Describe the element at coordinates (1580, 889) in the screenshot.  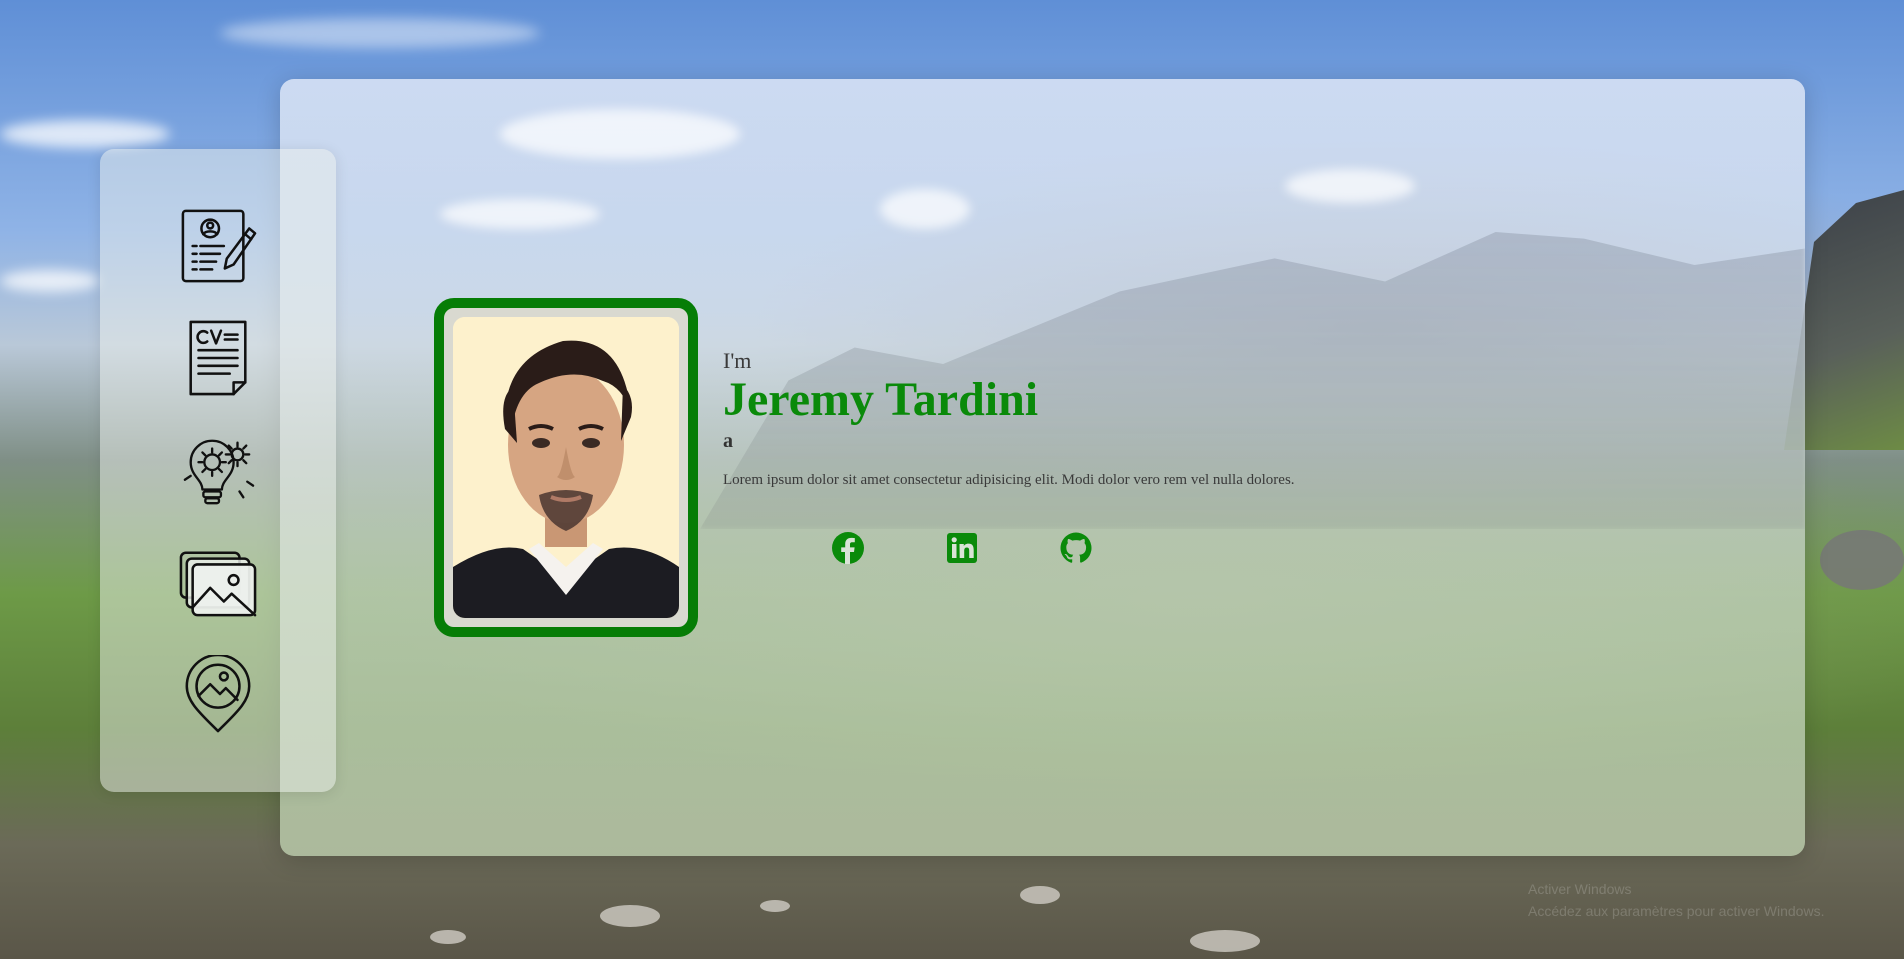
I see `watermark-line-1: Activer Windows` at that location.